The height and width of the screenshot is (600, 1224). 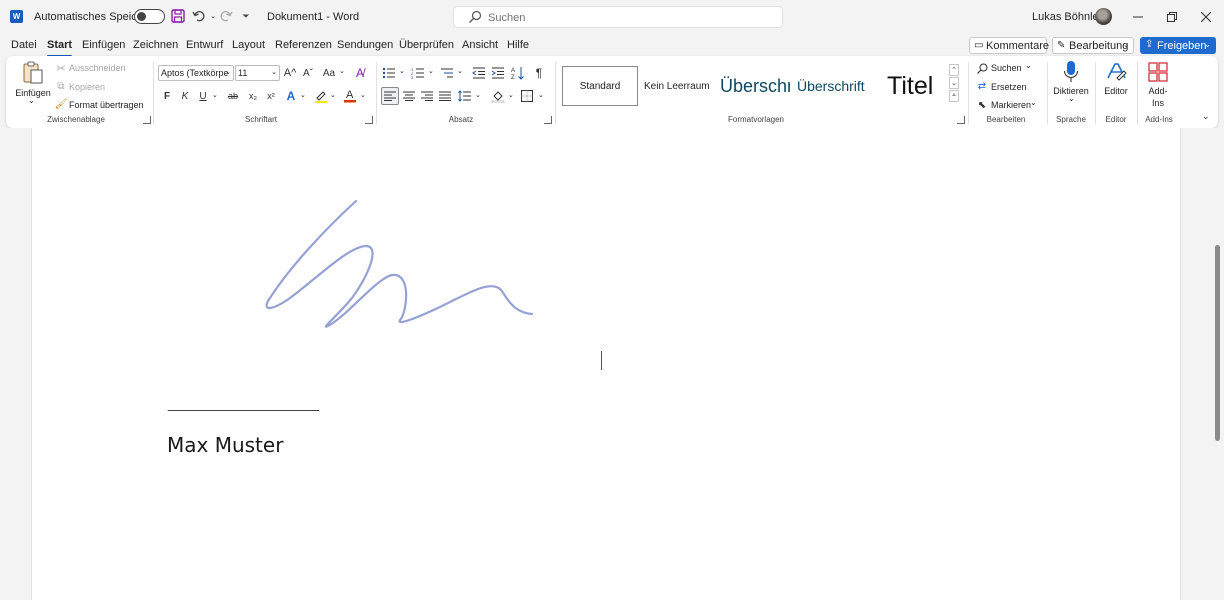 I want to click on align-right-icon, so click(x=427, y=96).